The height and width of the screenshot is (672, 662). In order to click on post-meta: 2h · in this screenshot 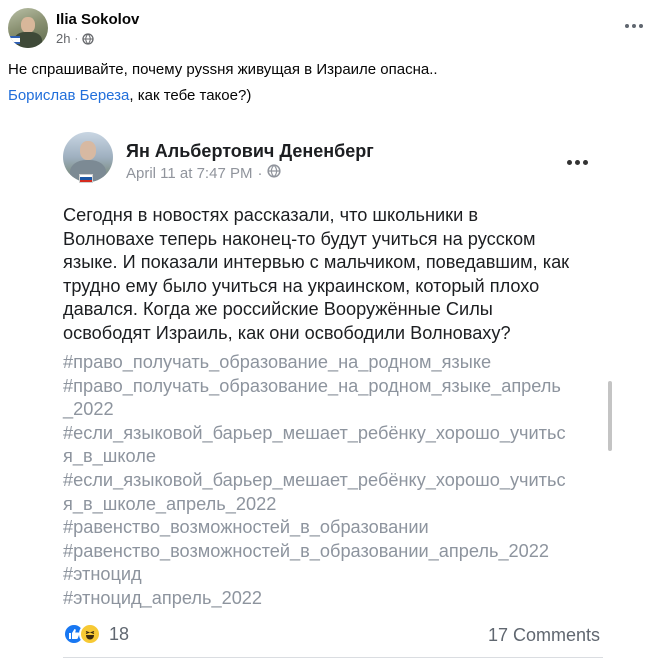, I will do `click(75, 38)`.